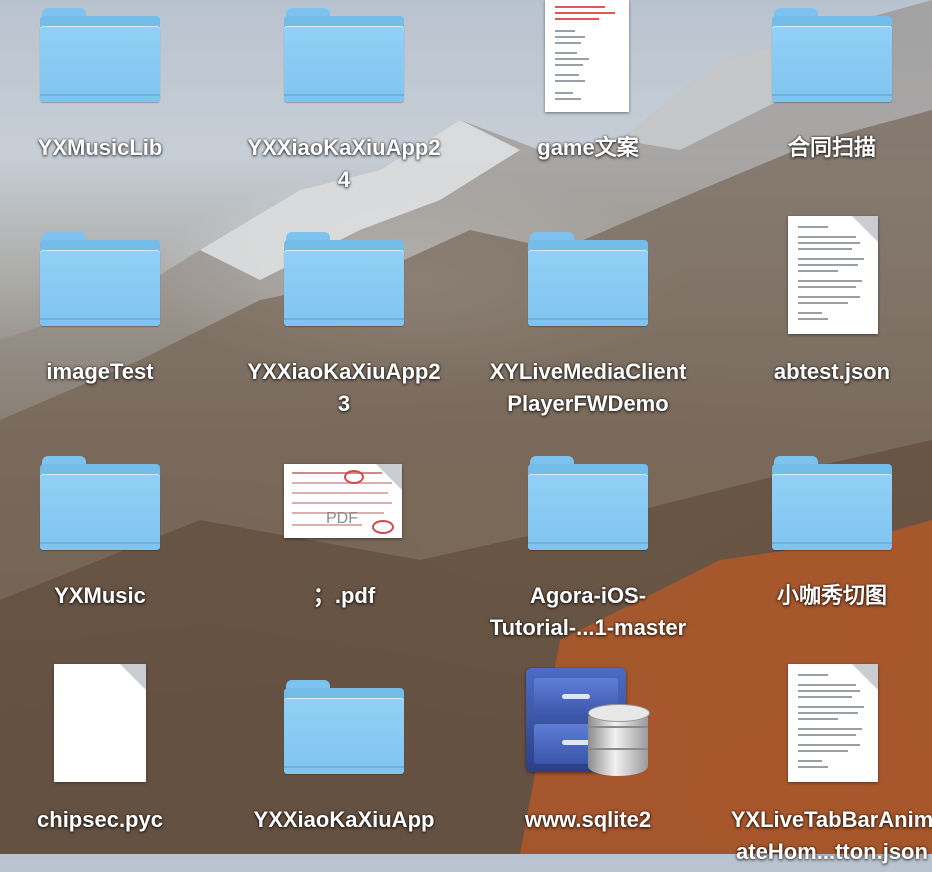 The height and width of the screenshot is (872, 932). What do you see at coordinates (344, 387) in the screenshot?
I see `item-label: YXXiaoKaXiuApp2 3` at bounding box center [344, 387].